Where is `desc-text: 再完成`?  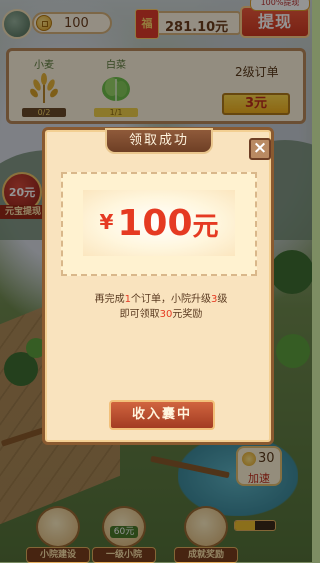
desc-text: 再完成 is located at coordinates (109, 299).